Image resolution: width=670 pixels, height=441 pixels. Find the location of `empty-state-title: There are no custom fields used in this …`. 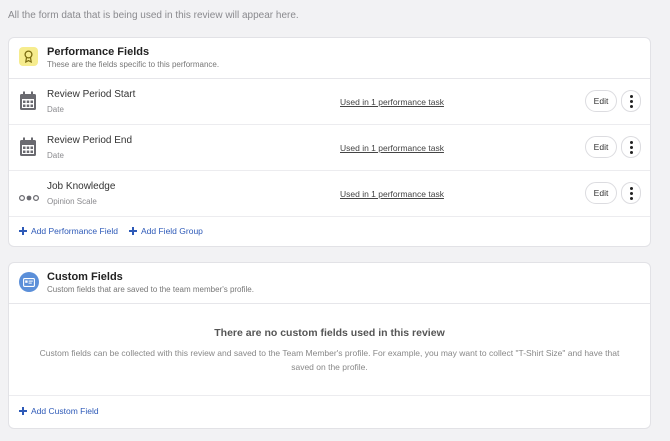

empty-state-title: There are no custom fields used in this … is located at coordinates (329, 333).